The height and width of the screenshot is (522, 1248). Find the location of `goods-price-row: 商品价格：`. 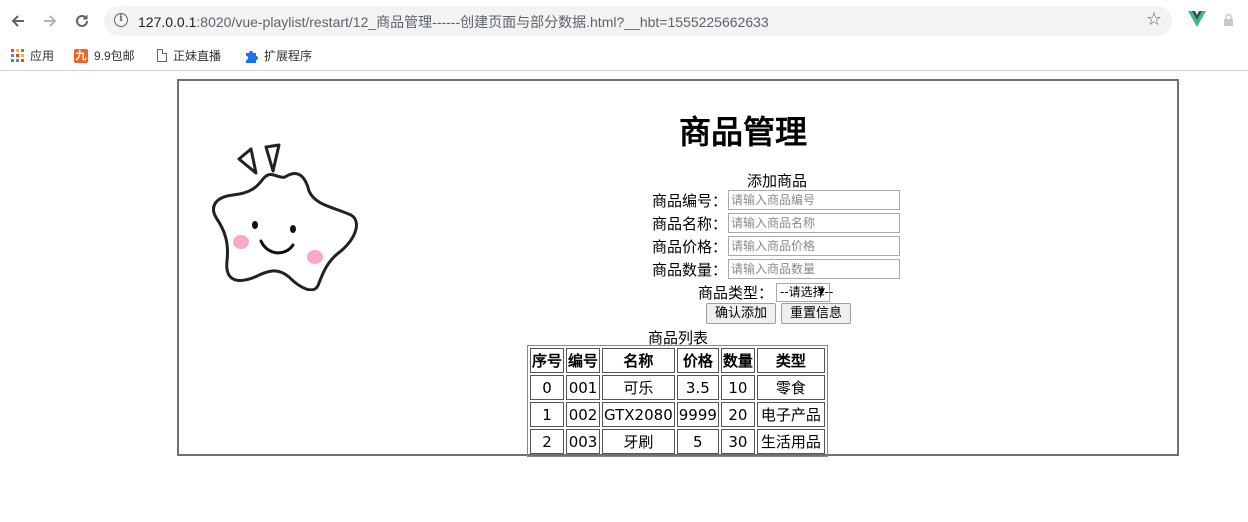

goods-price-row: 商品价格： is located at coordinates (776, 246).